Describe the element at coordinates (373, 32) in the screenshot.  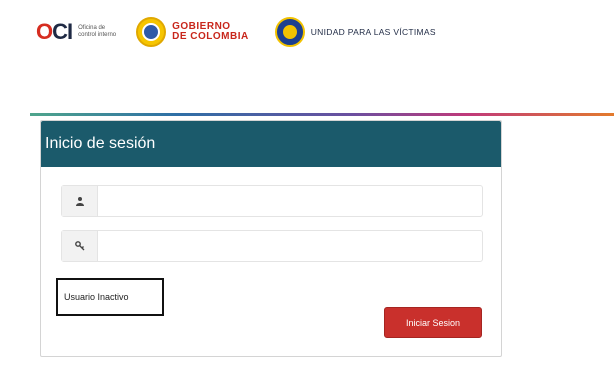
I see `unidad-victimas-text: UNIDAD PARA LAS VÍCTIMAS` at that location.